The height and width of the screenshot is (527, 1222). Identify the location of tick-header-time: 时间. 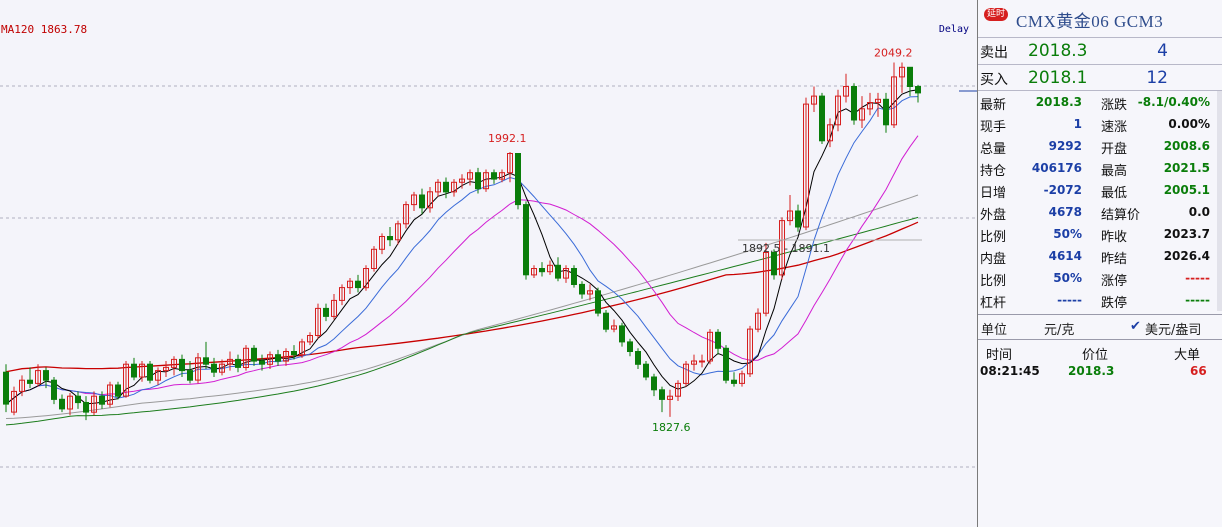
(999, 355).